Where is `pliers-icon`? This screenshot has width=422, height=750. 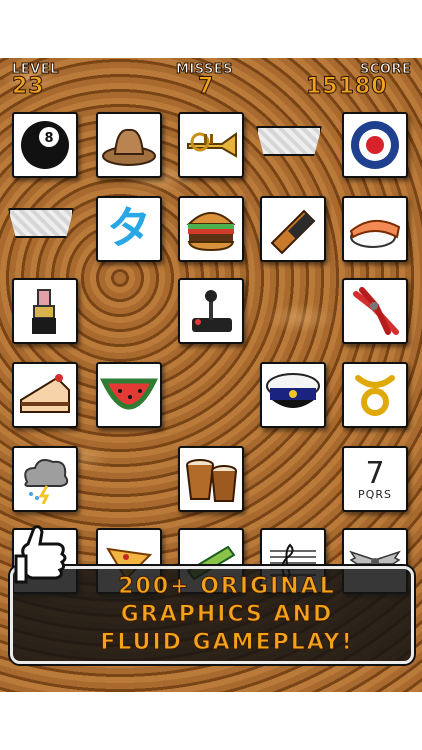
pliers-icon is located at coordinates (376, 311).